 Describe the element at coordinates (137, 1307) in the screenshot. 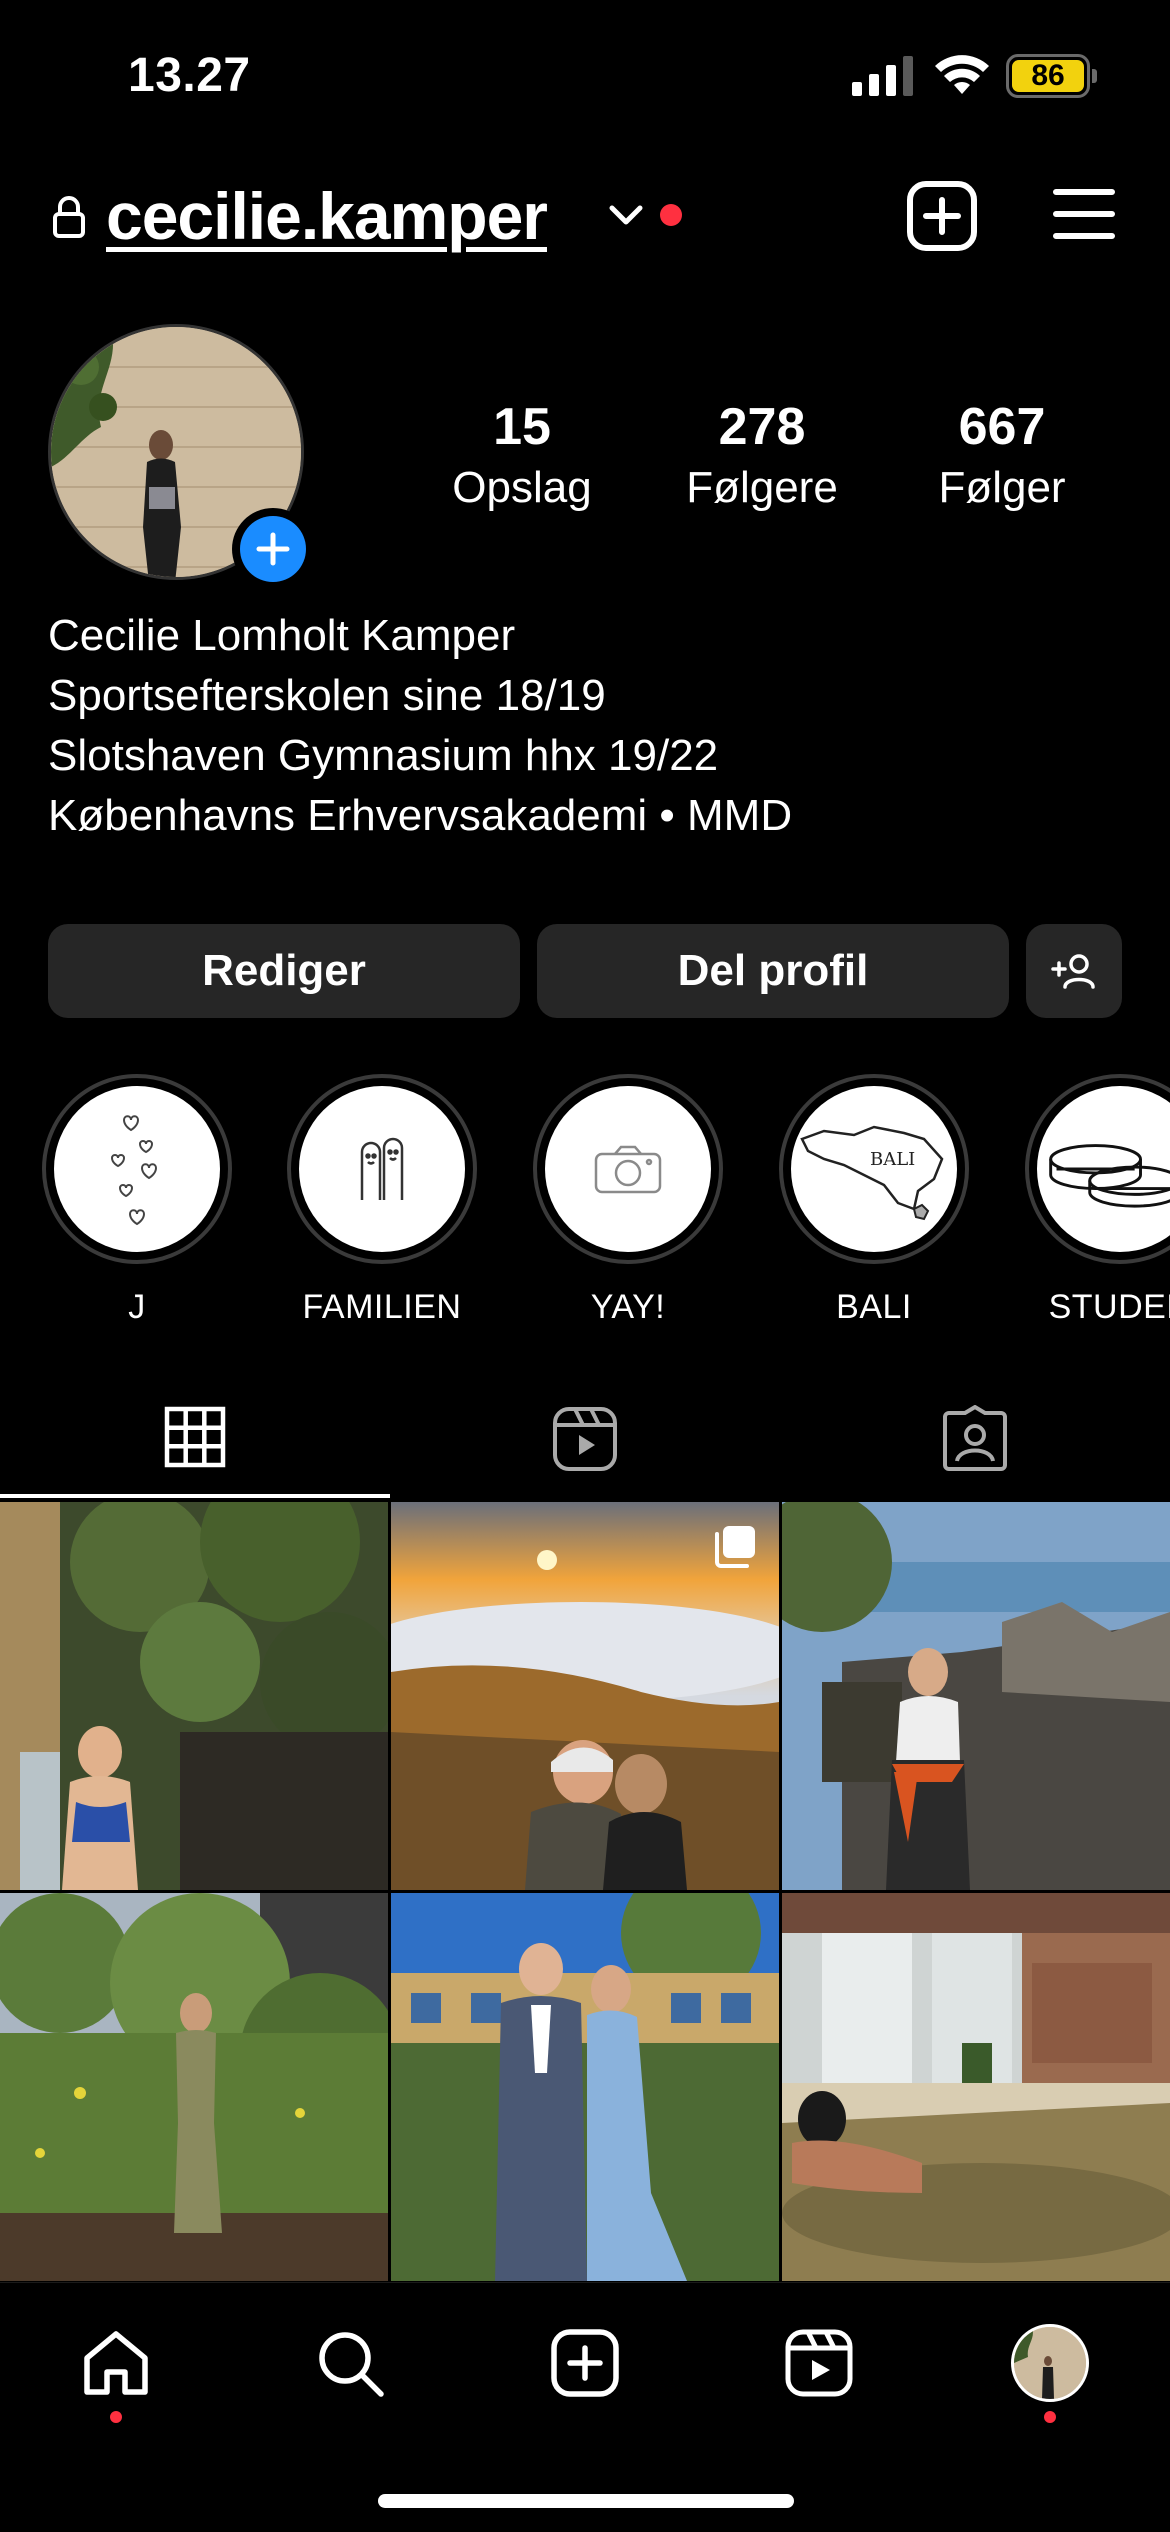

I see `highlight-label: J` at that location.